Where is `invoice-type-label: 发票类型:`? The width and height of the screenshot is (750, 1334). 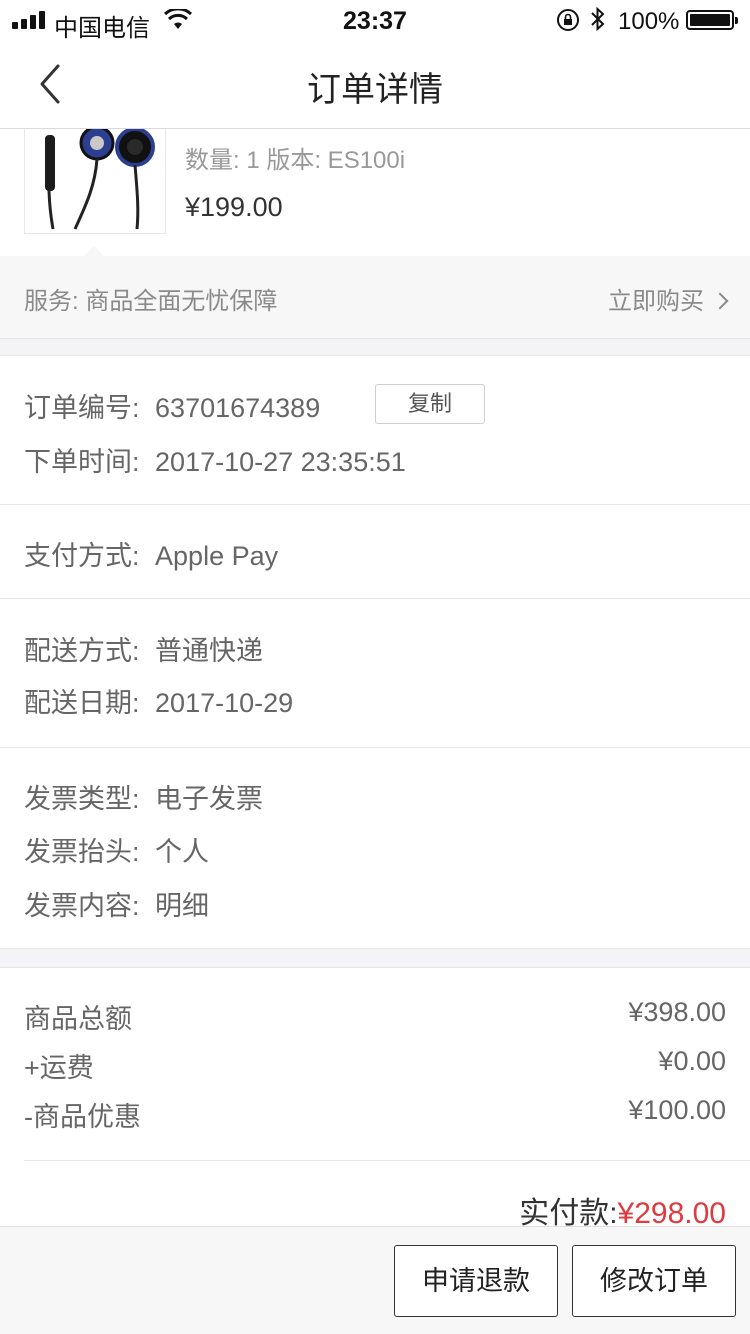 invoice-type-label: 发票类型: is located at coordinates (82, 799).